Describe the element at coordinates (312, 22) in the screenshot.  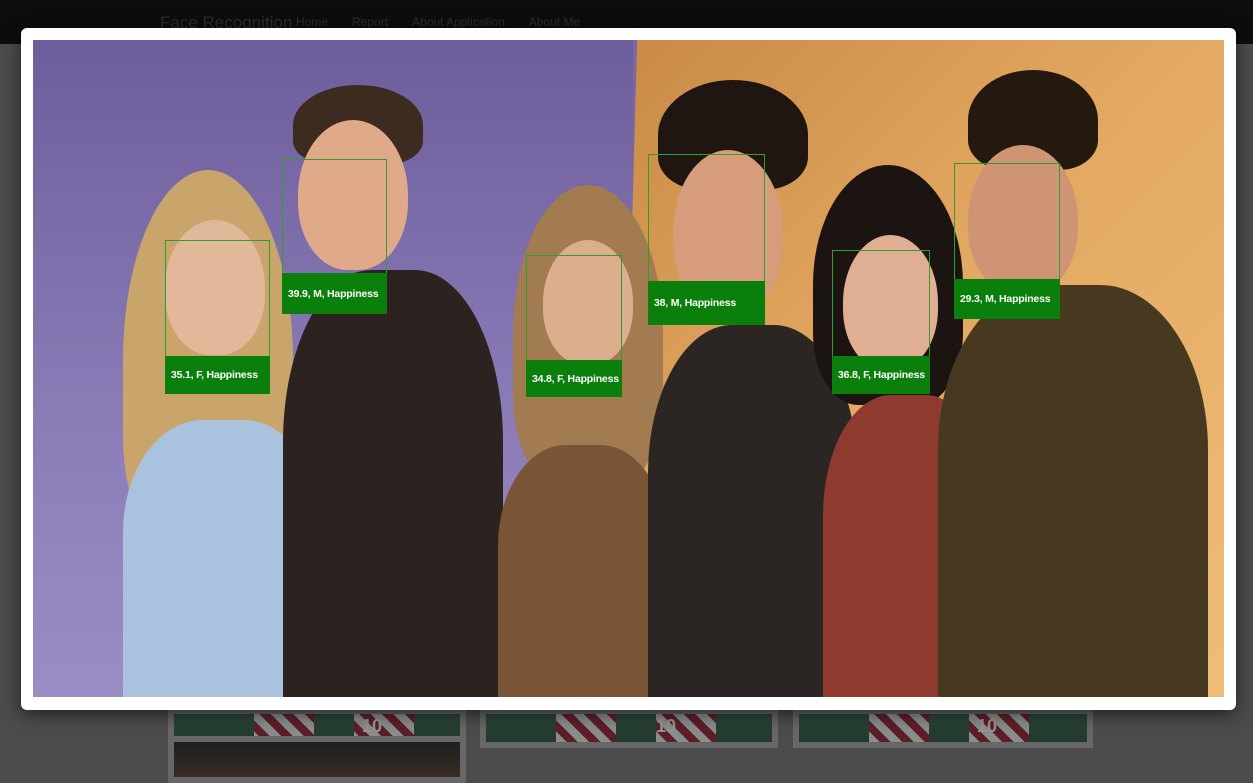
I see `nav-link-home: Home` at that location.